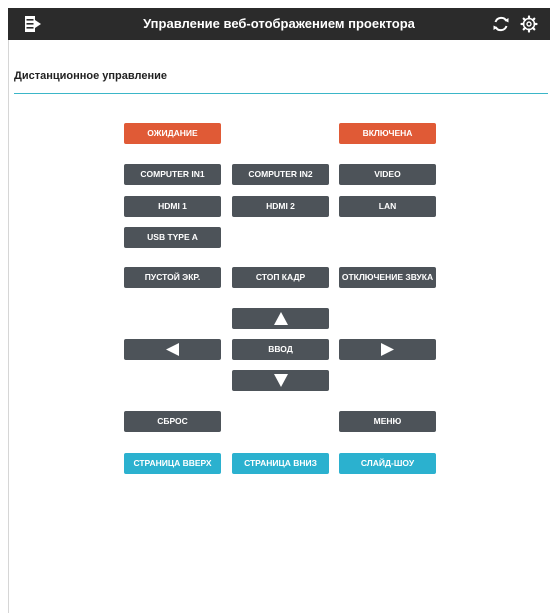  Describe the element at coordinates (280, 463) in the screenshot. I see `page-down-button: СТРАНИЦА ВНИЗ` at that location.